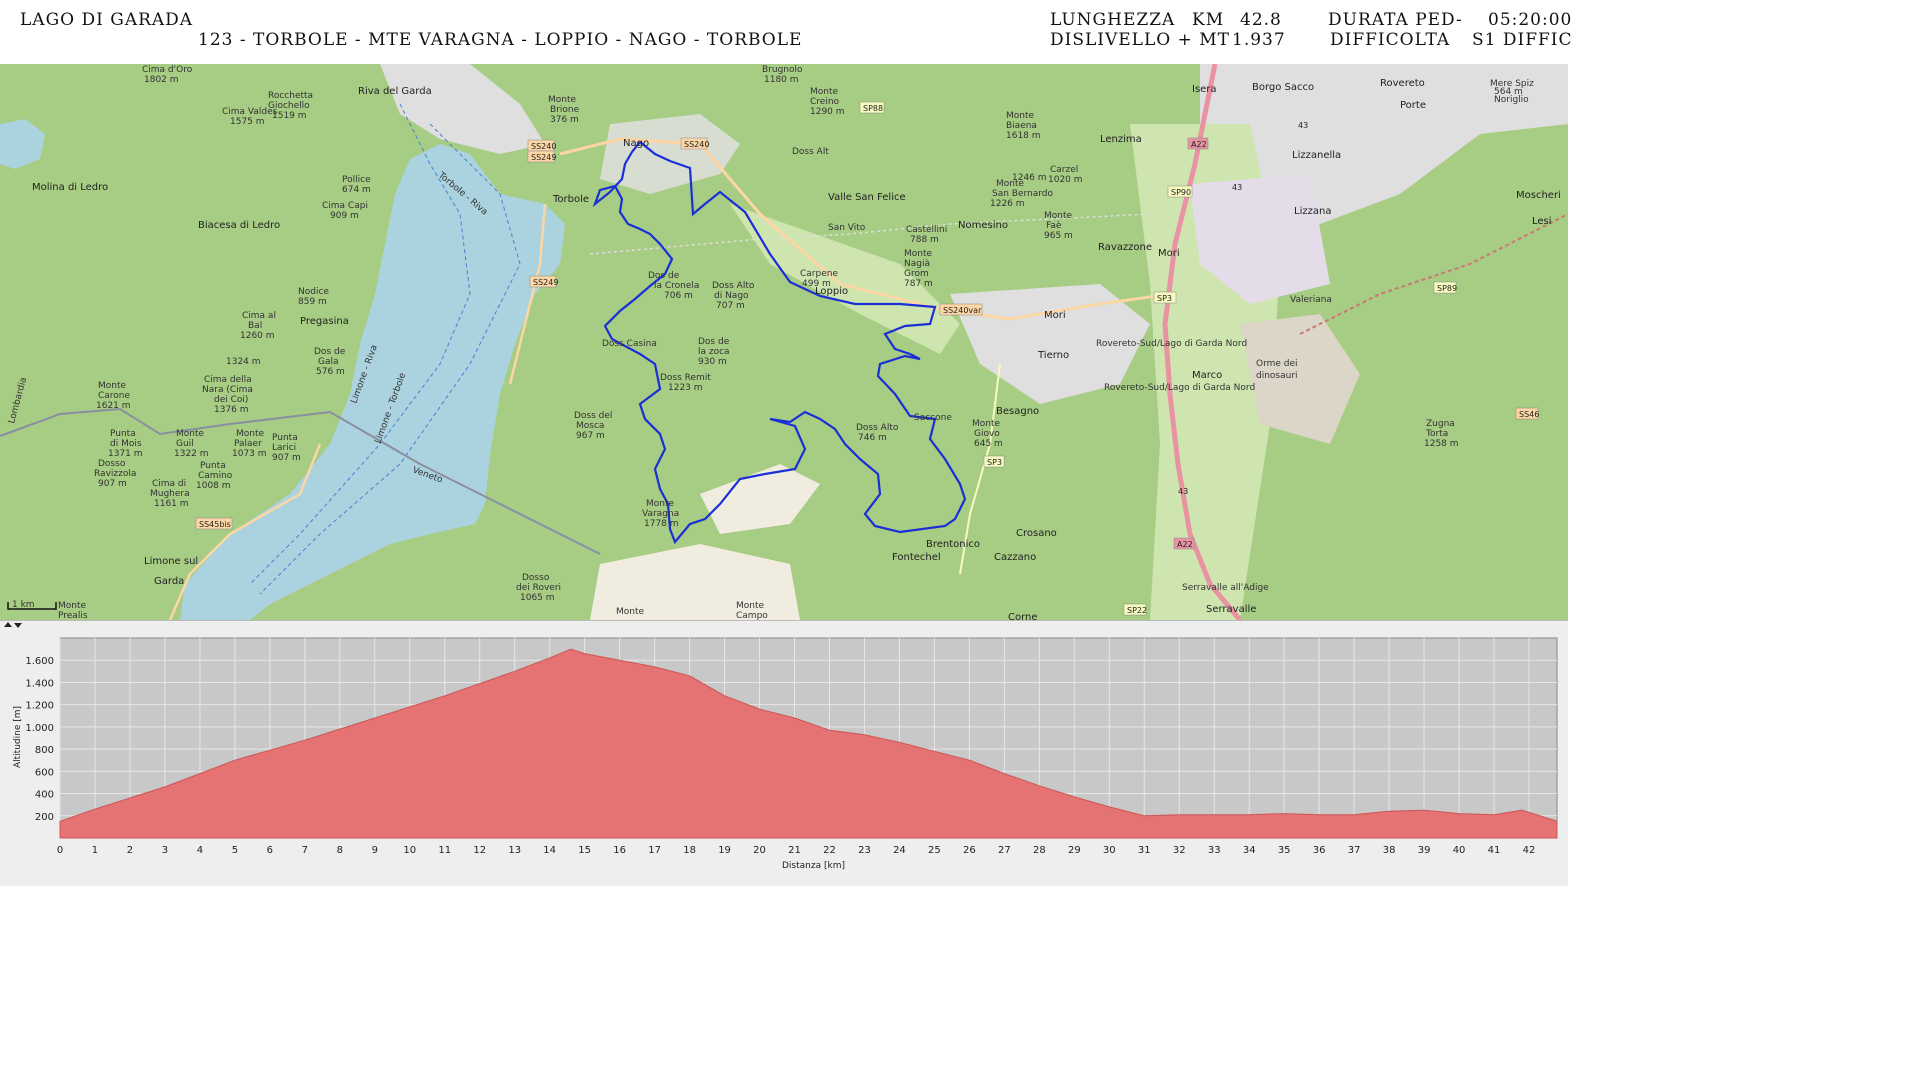 The width and height of the screenshot is (1920, 1080). What do you see at coordinates (44, 772) in the screenshot?
I see `y-tick-label: 600` at bounding box center [44, 772].